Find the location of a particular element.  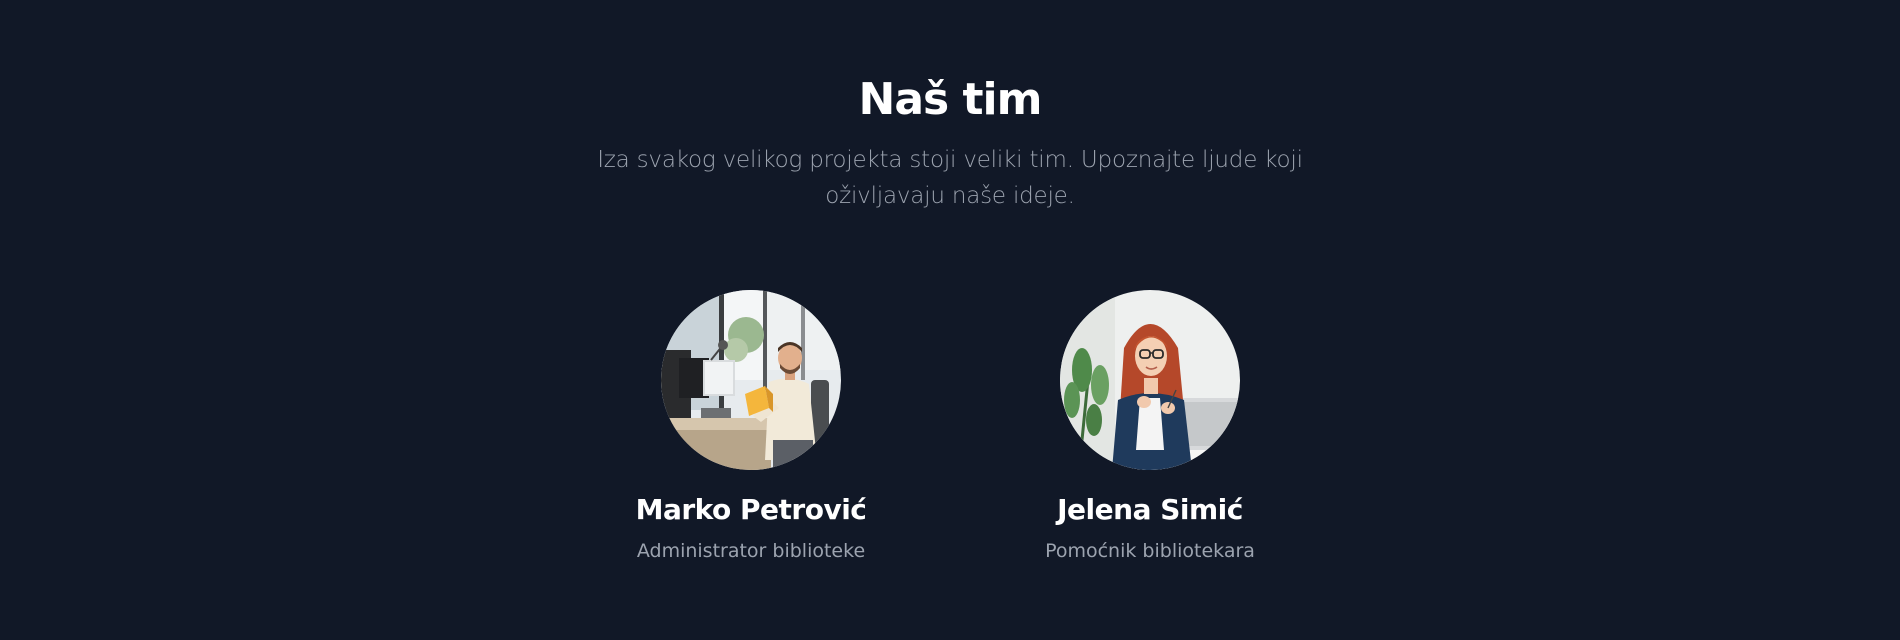

team-member-card: Jelena Simić Pomoćnik bibliotekara is located at coordinates (1150, 427).